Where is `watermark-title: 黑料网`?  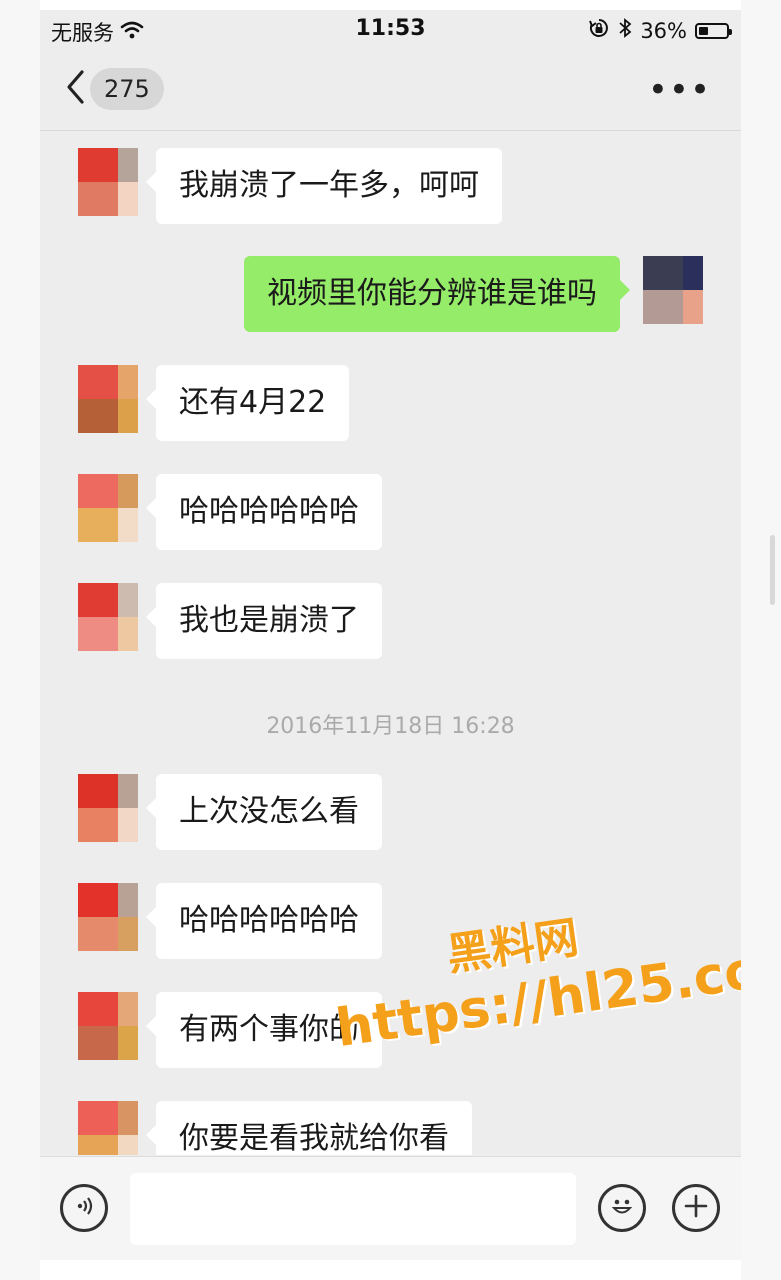
watermark-title: 黑料网 is located at coordinates (512, 947).